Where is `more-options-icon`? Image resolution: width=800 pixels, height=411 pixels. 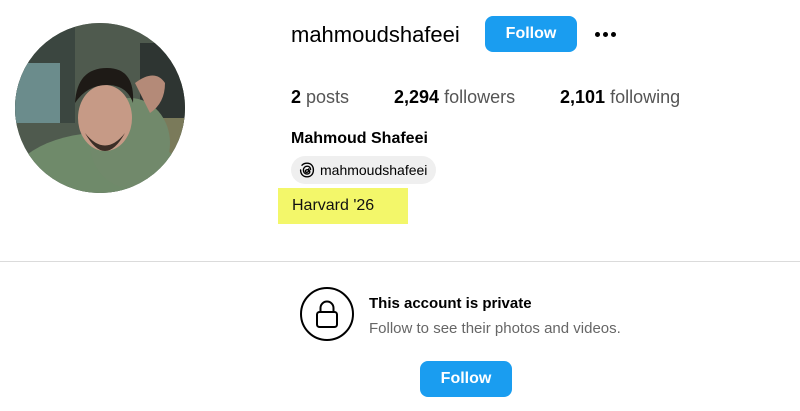
more-options-icon is located at coordinates (597, 34).